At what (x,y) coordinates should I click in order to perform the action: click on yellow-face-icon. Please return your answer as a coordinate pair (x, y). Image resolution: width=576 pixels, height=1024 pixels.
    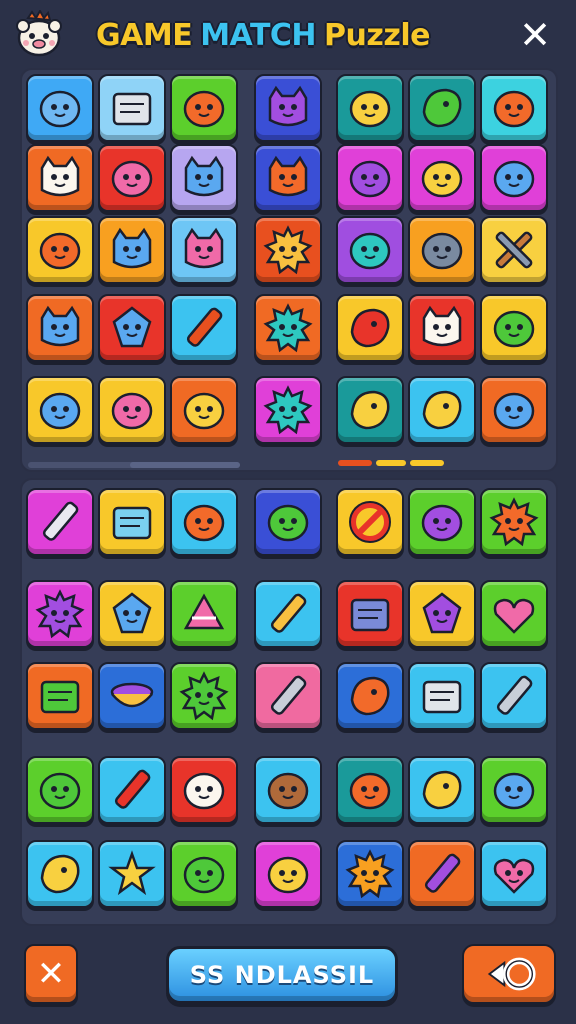
    Looking at the image, I should click on (204, 411).